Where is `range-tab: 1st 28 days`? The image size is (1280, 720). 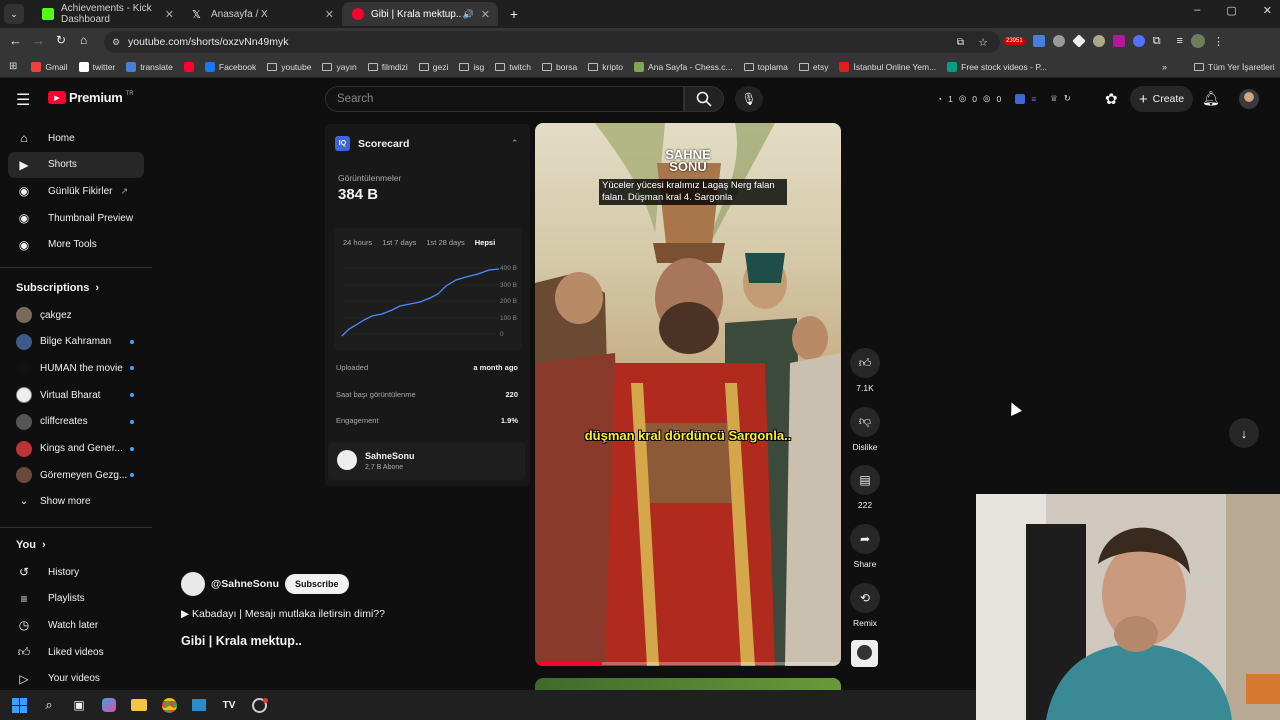
range-tab: 1st 28 days is located at coordinates (445, 242).